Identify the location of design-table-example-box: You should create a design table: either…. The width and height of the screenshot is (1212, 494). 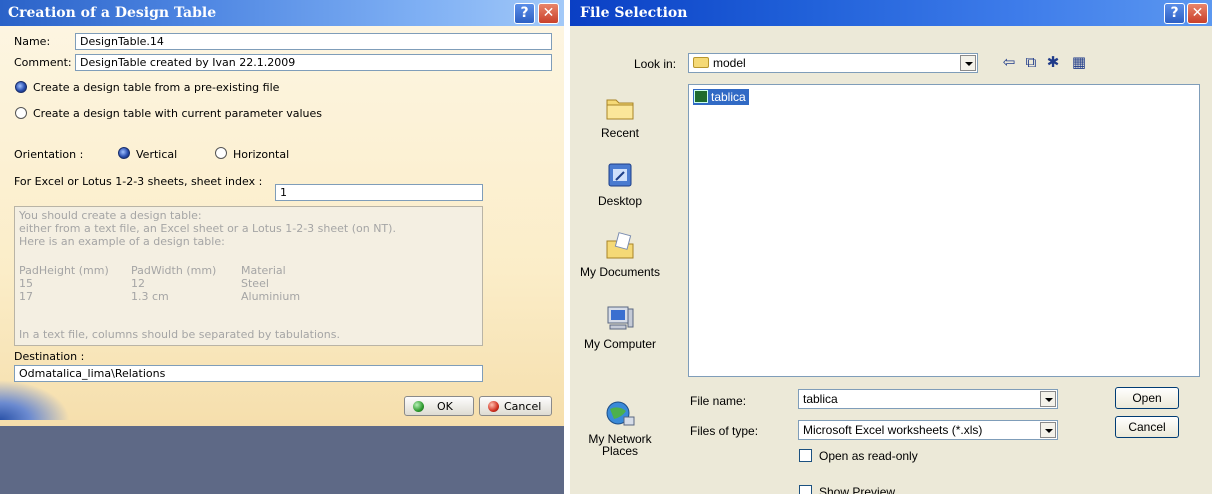
(248, 276).